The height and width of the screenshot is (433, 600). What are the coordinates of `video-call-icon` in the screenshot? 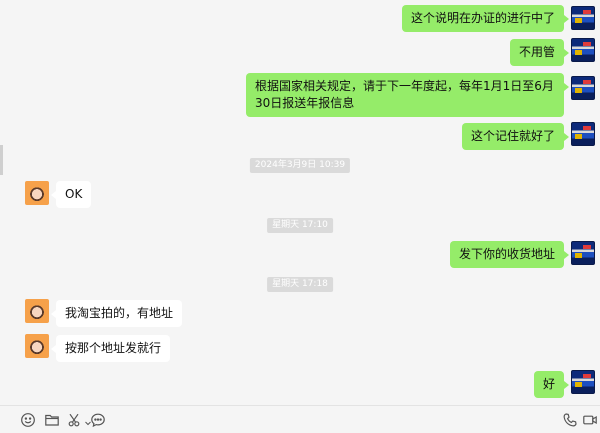 It's located at (590, 420).